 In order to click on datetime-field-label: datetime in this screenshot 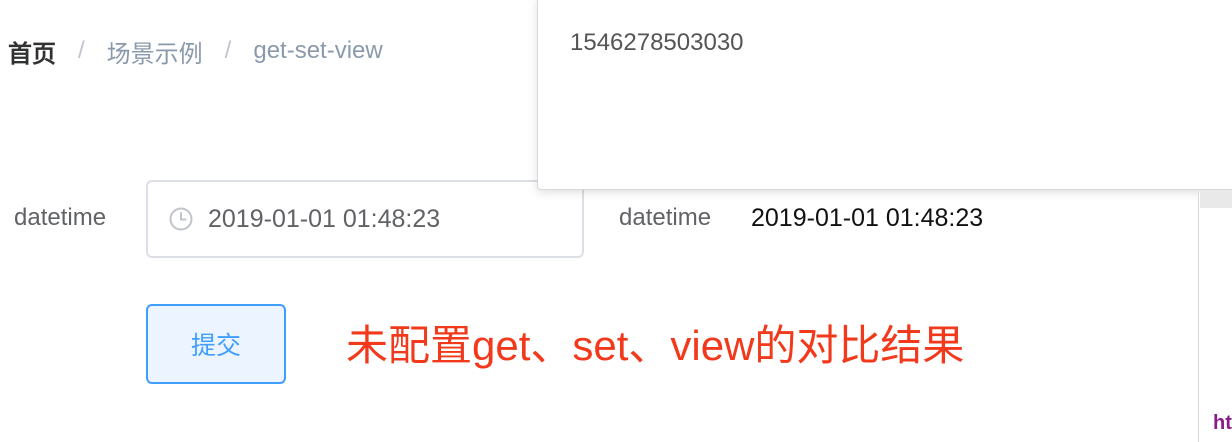, I will do `click(60, 217)`.